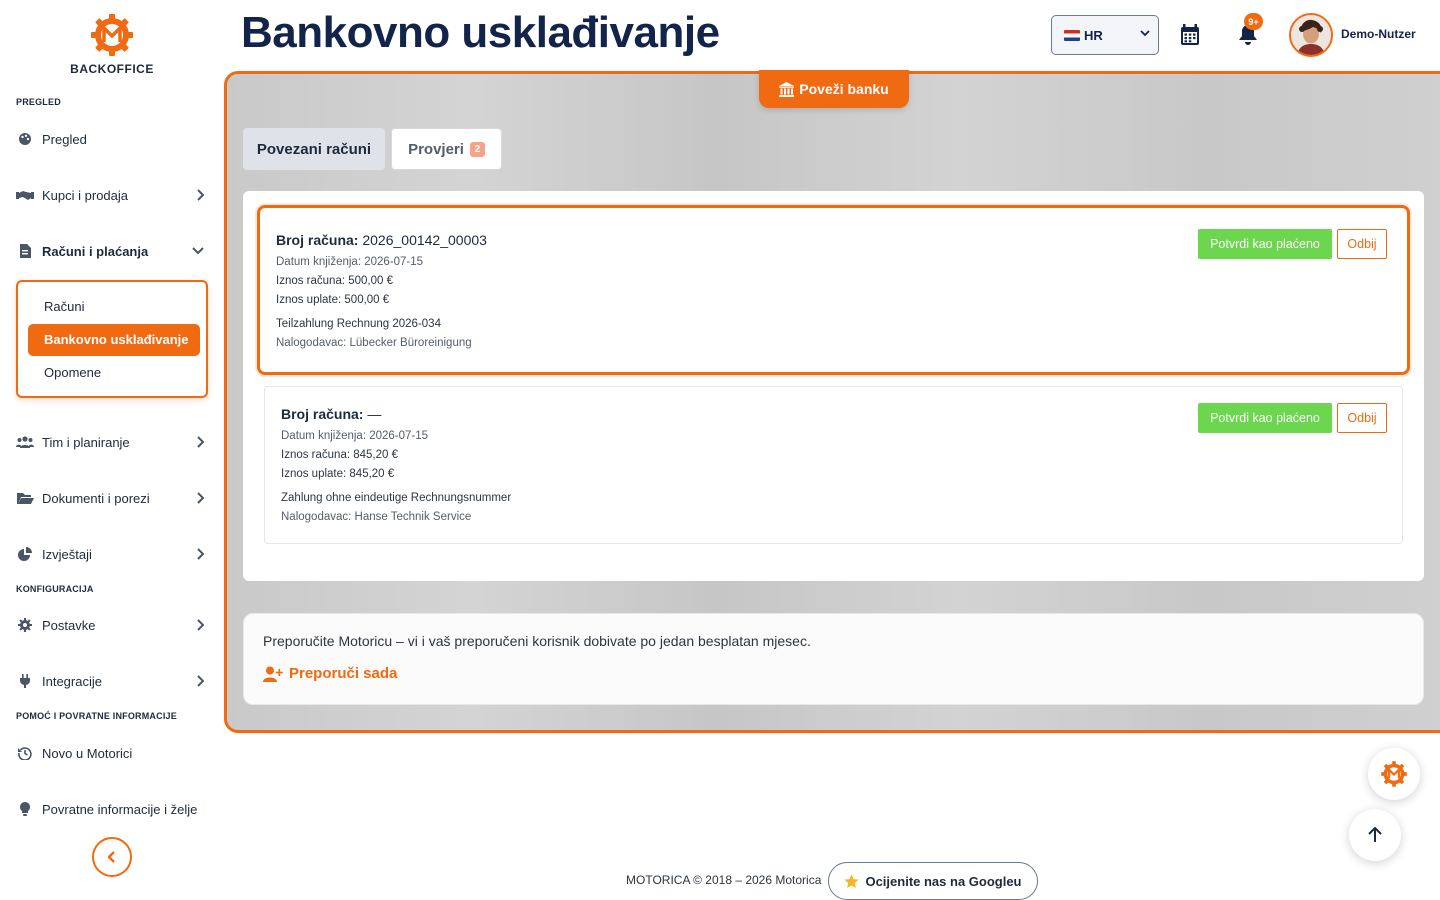  I want to click on payment-reference: Zahlung ohne eindeutige Rechnungsnummer, so click(396, 498).